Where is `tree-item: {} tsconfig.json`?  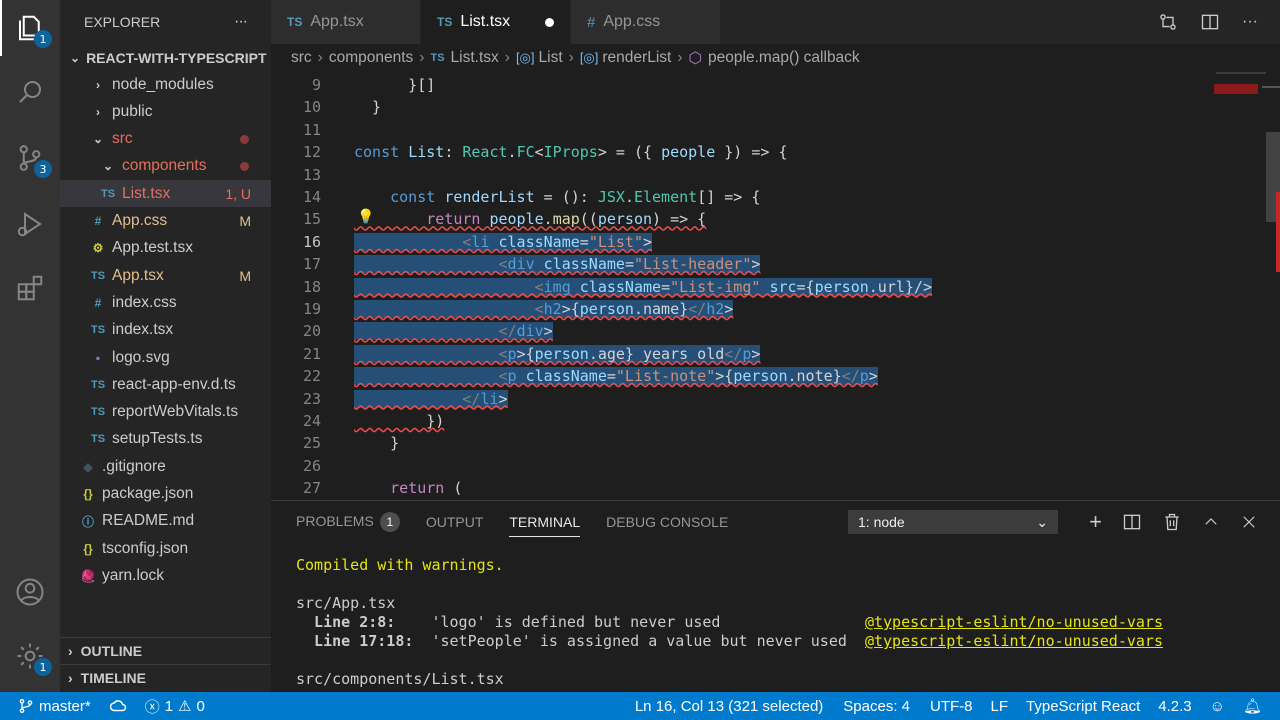
tree-item: {} tsconfig.json is located at coordinates (165, 548).